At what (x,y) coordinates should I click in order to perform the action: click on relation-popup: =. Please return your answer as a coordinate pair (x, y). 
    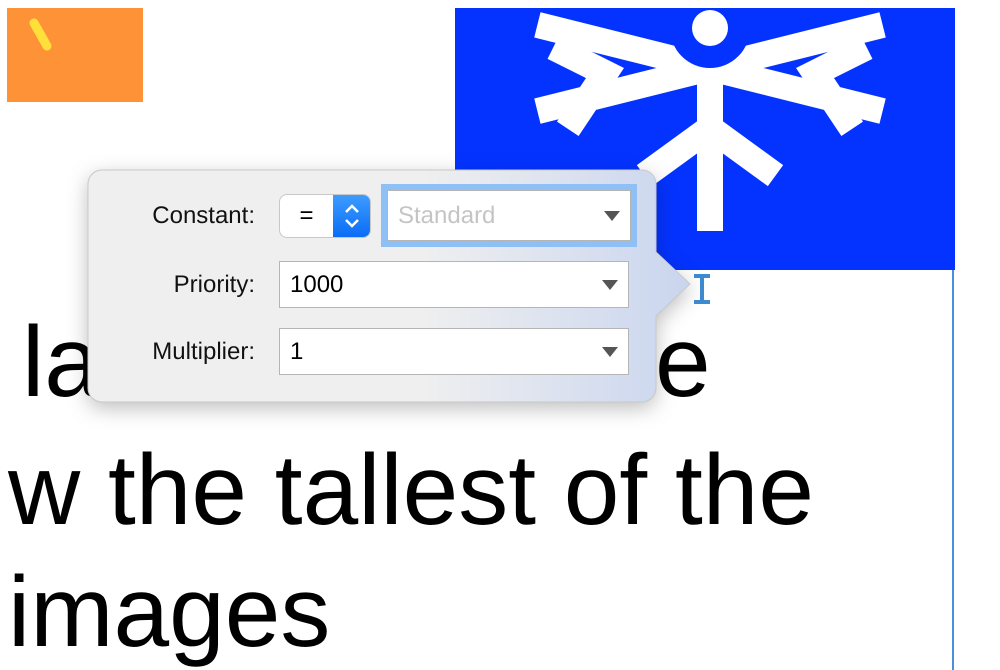
    Looking at the image, I should click on (325, 216).